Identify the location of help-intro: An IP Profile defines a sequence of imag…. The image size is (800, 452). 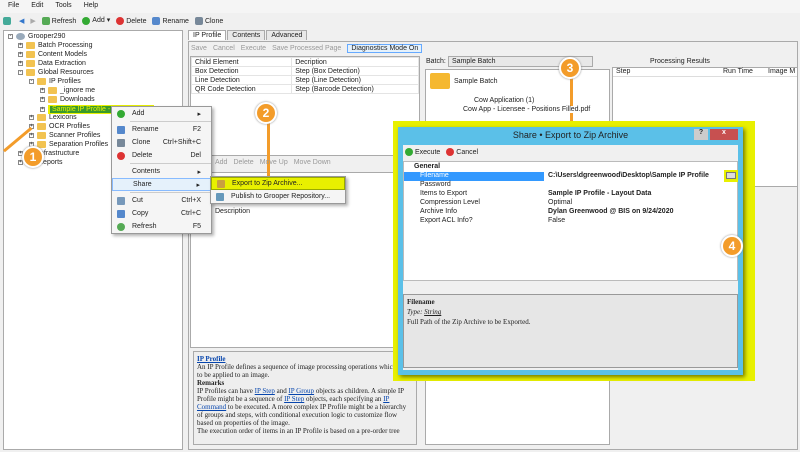
(302, 371).